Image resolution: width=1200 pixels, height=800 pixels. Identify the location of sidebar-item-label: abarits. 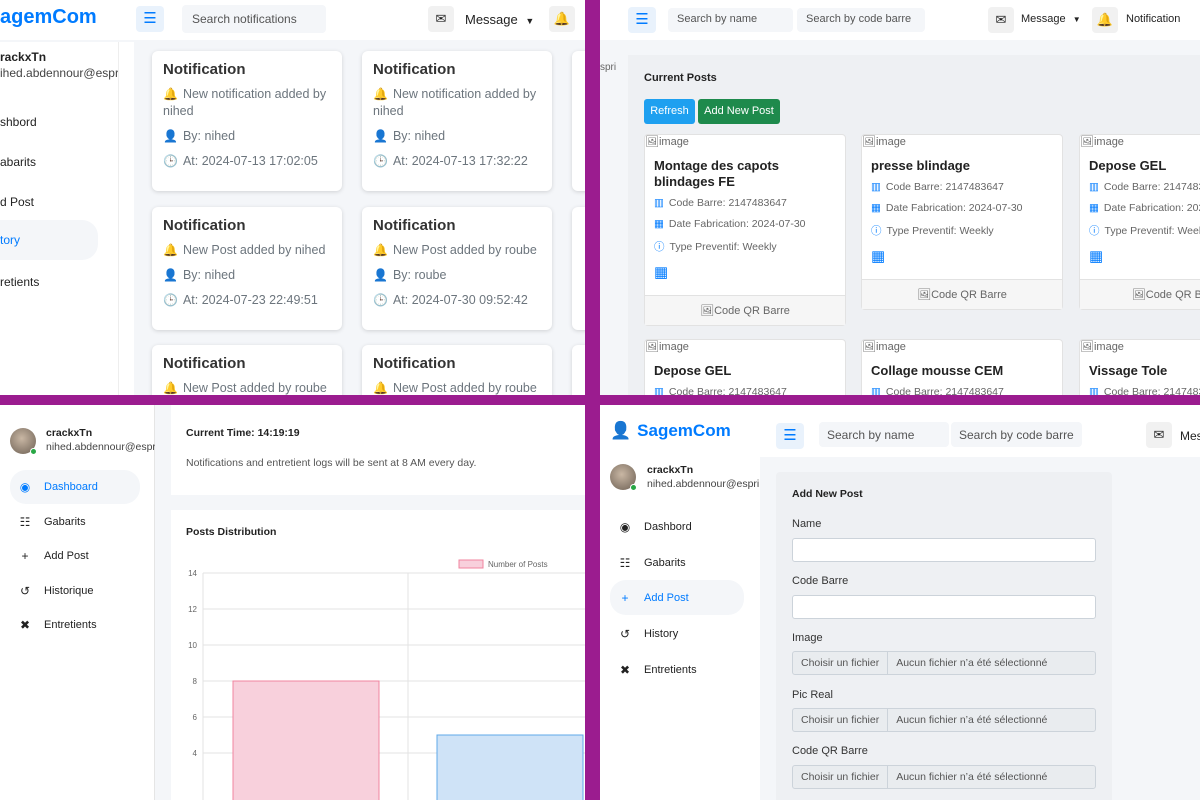
(18, 162).